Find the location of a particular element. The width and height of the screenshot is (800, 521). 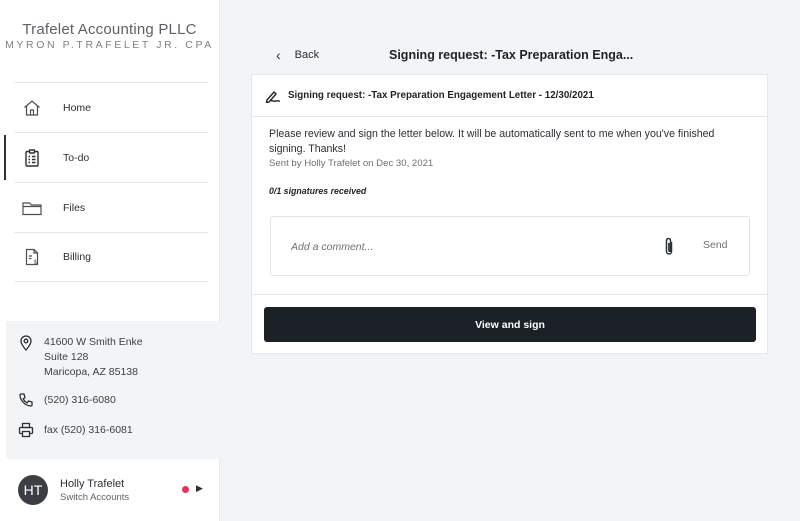

sidebar-item-billing: $ Billing is located at coordinates (111, 257).